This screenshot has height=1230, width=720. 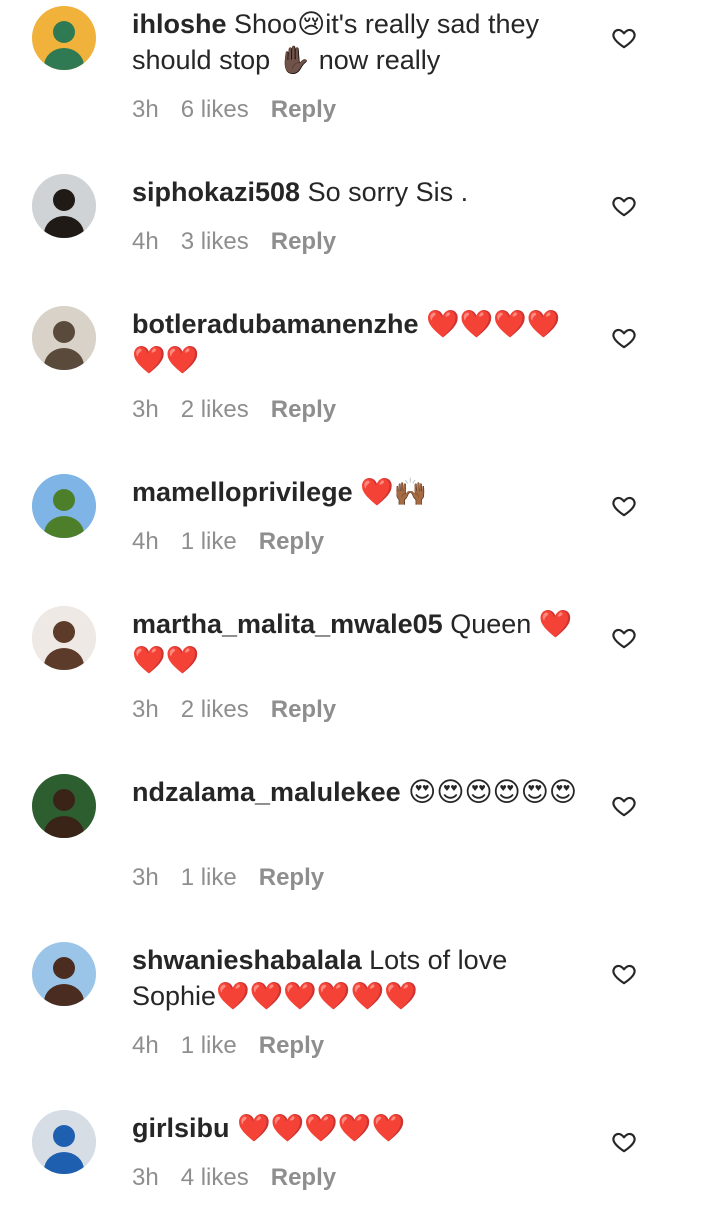 What do you see at coordinates (239, 878) in the screenshot?
I see `comment-meta: 3h 1 like Reply` at bounding box center [239, 878].